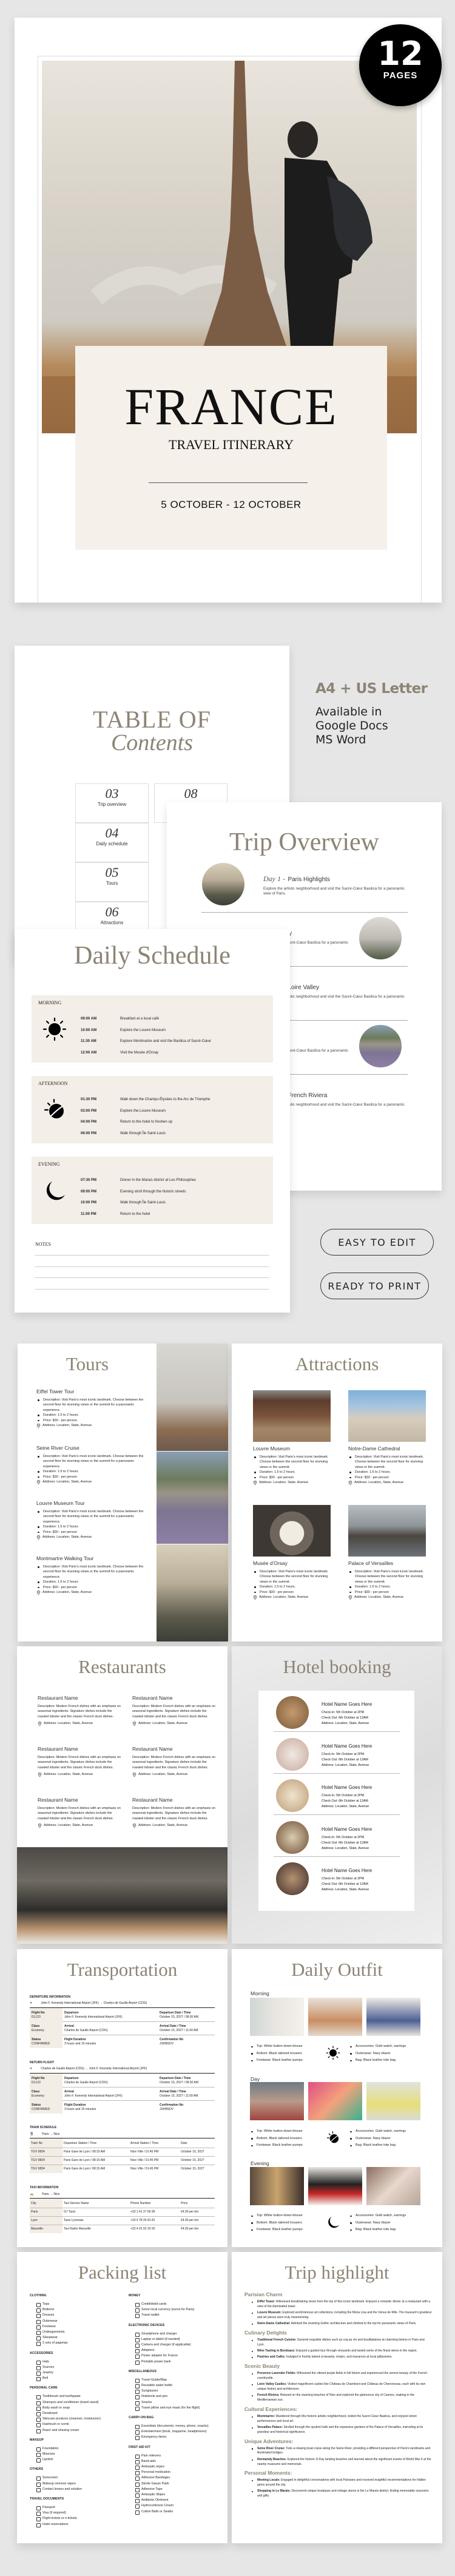  What do you see at coordinates (177, 2362) in the screenshot?
I see `packing-checkbox-item: Portable power bank` at bounding box center [177, 2362].